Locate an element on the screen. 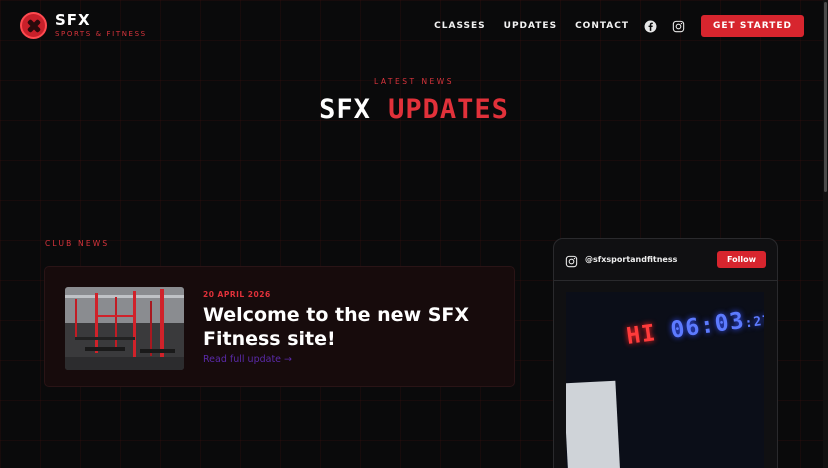 The height and width of the screenshot is (468, 828). gym-clock-seconds: :27 is located at coordinates (753, 322).